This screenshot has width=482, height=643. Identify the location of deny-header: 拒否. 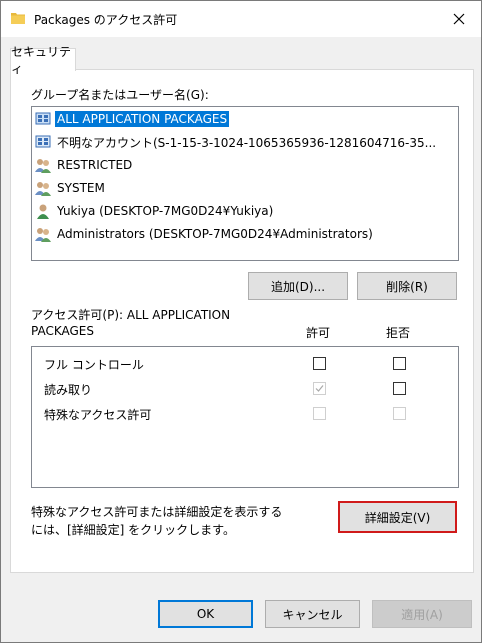
(398, 333).